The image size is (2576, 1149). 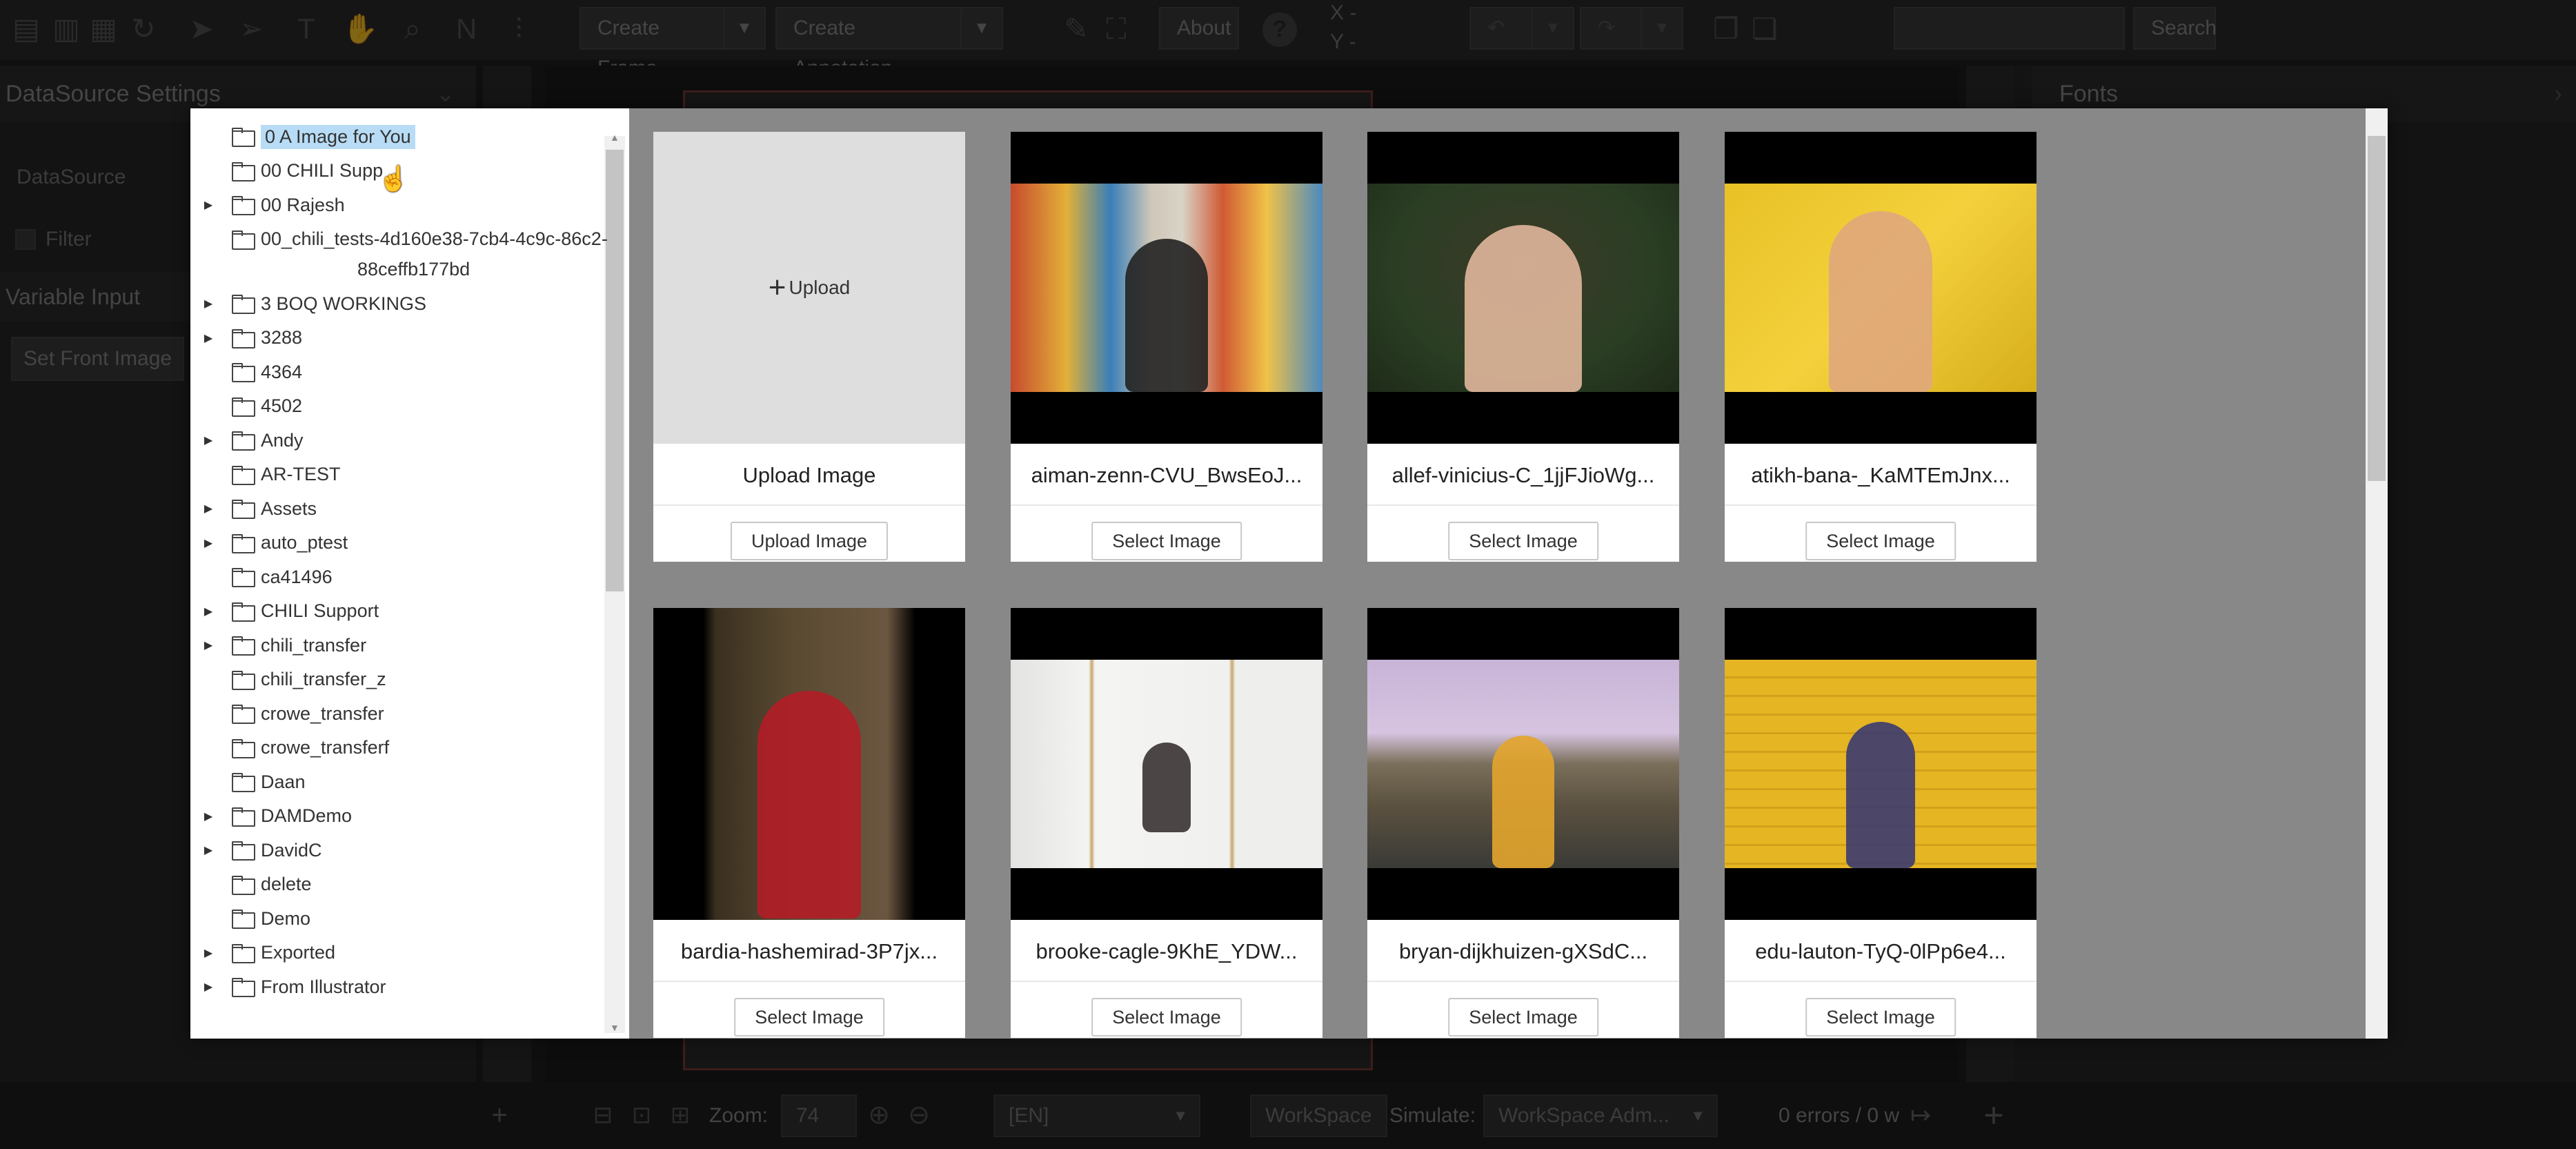 I want to click on tree-item: ▶ Exported, so click(x=262, y=953).